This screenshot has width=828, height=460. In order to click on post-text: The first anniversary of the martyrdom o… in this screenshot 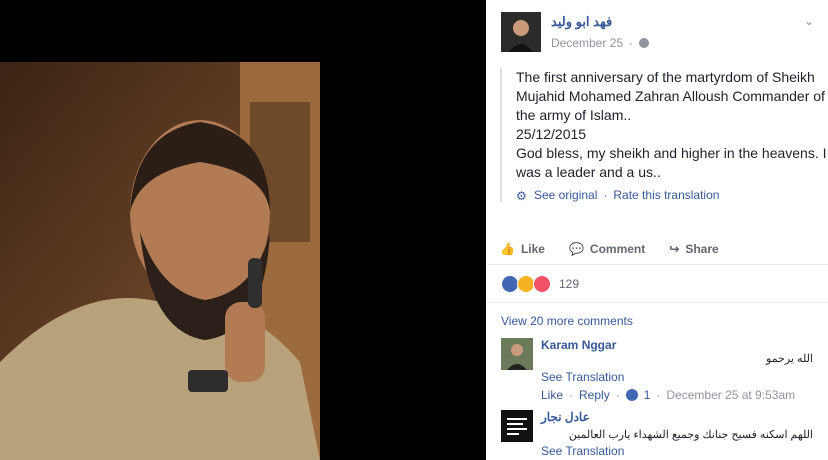, I will do `click(671, 124)`.